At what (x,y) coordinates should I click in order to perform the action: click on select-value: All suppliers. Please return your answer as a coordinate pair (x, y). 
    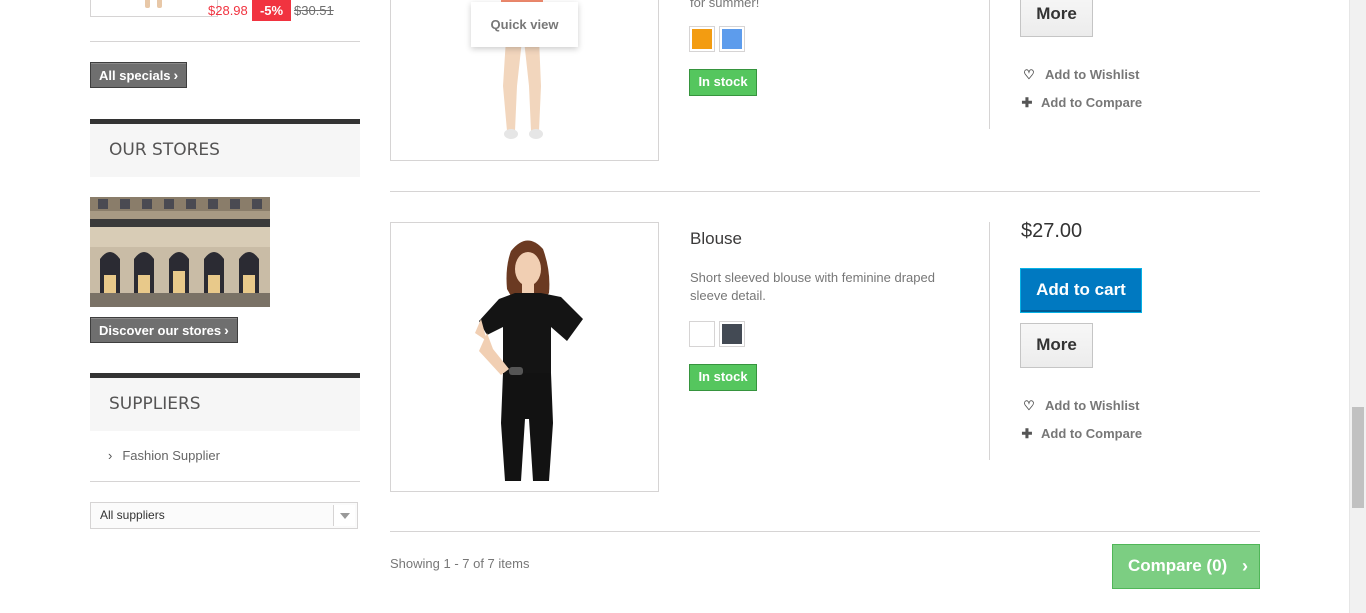
    Looking at the image, I should click on (132, 515).